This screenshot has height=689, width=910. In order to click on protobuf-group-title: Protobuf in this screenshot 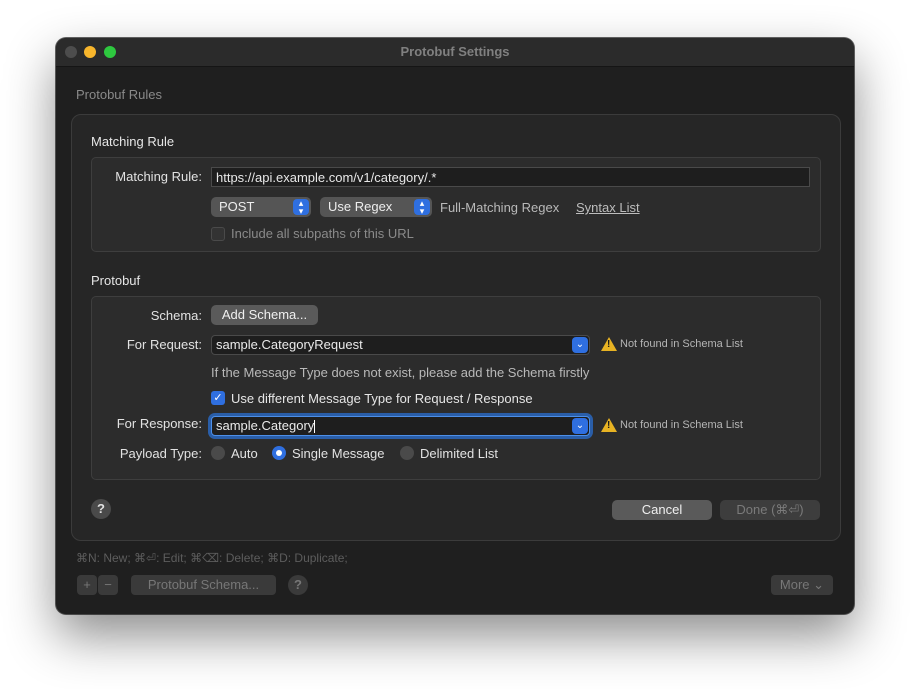, I will do `click(116, 280)`.